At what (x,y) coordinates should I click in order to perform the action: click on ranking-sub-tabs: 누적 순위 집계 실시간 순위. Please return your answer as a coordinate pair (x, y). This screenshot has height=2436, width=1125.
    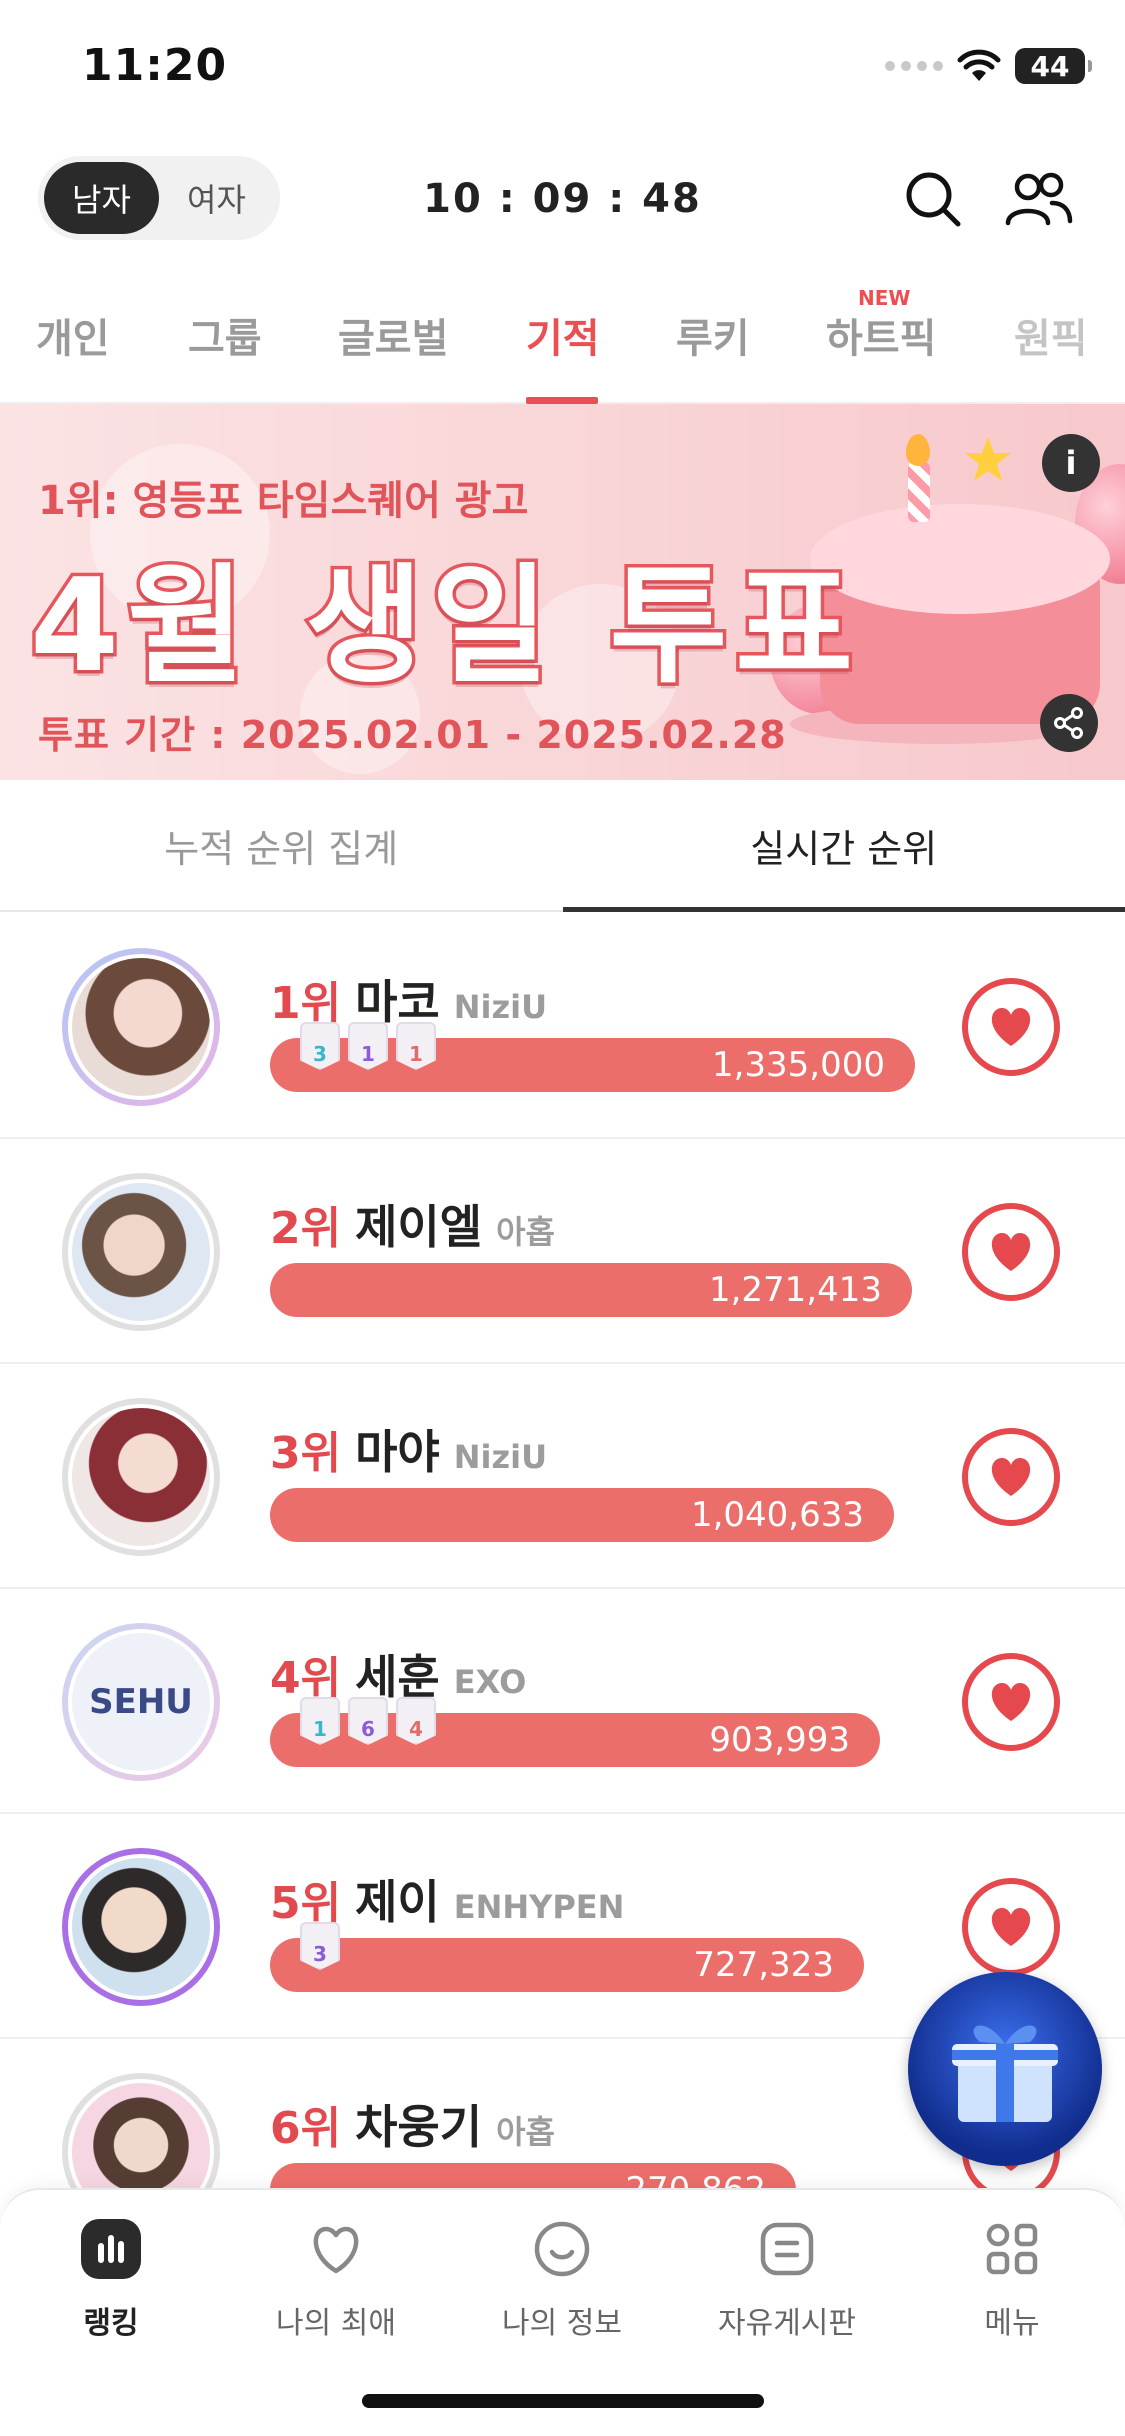
    Looking at the image, I should click on (562, 846).